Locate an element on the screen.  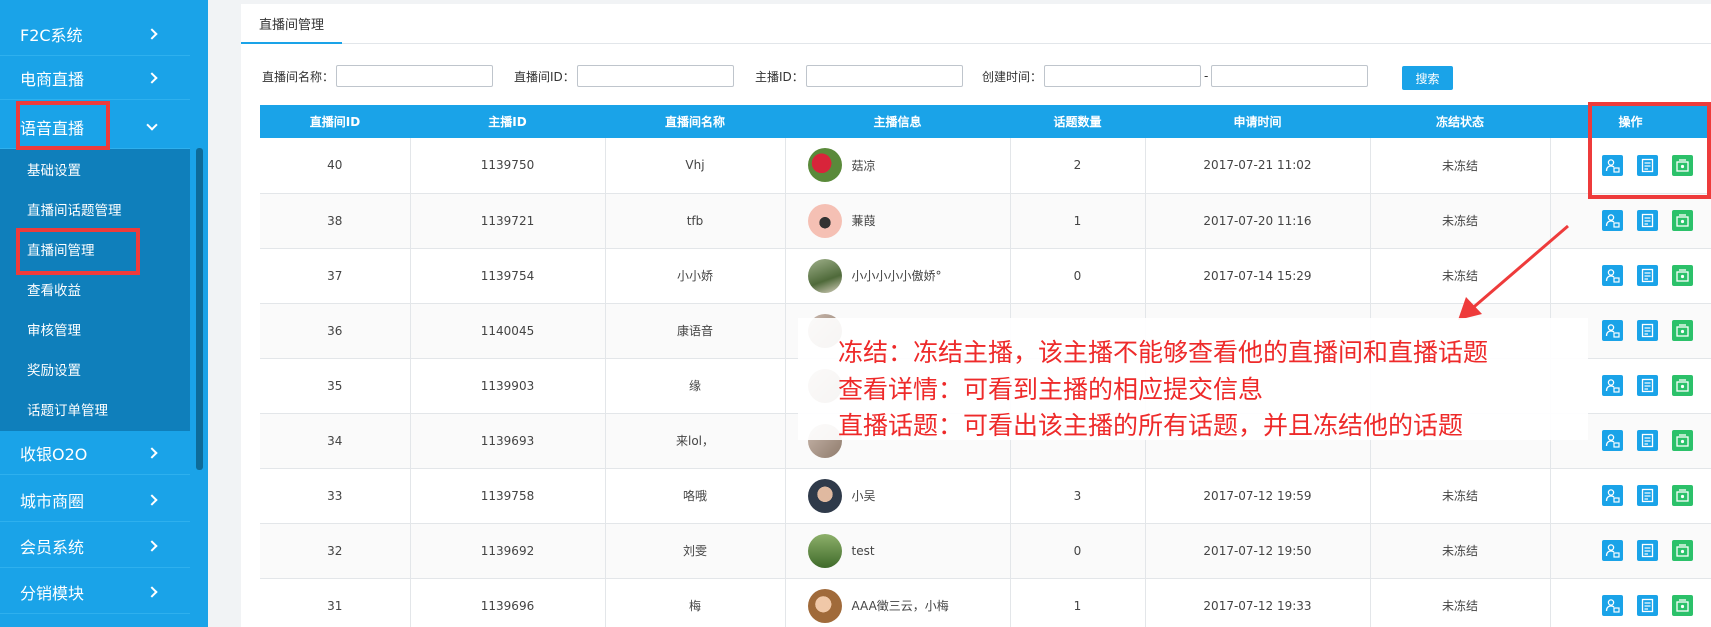
filter-room-name: 直播间名称： is located at coordinates (378, 76).